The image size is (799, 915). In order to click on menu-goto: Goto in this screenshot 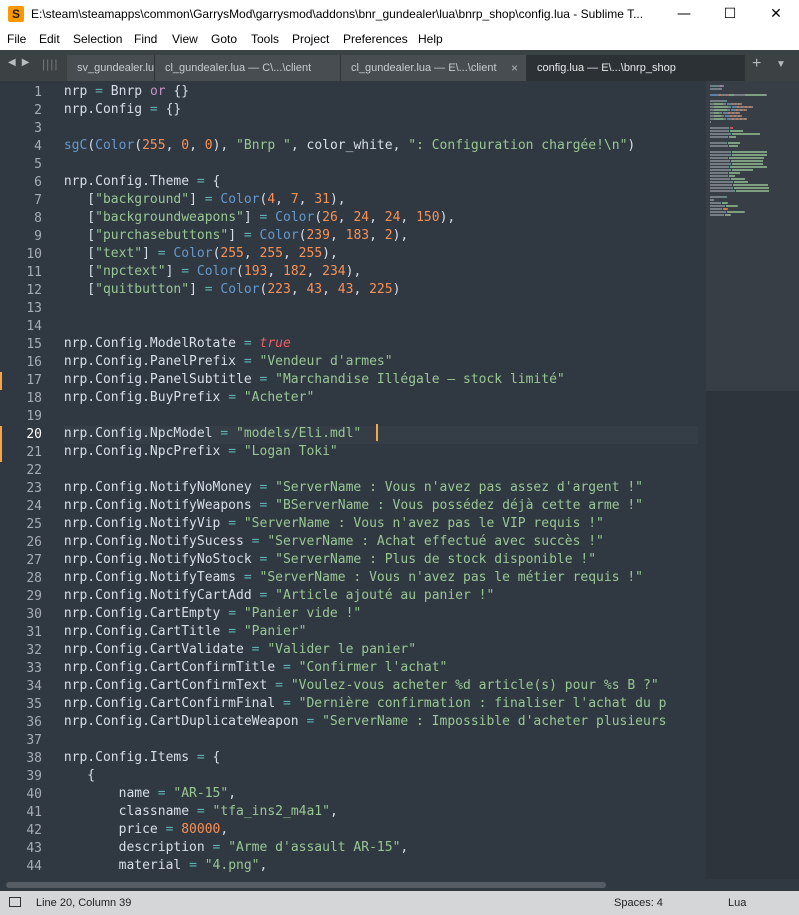, I will do `click(224, 39)`.